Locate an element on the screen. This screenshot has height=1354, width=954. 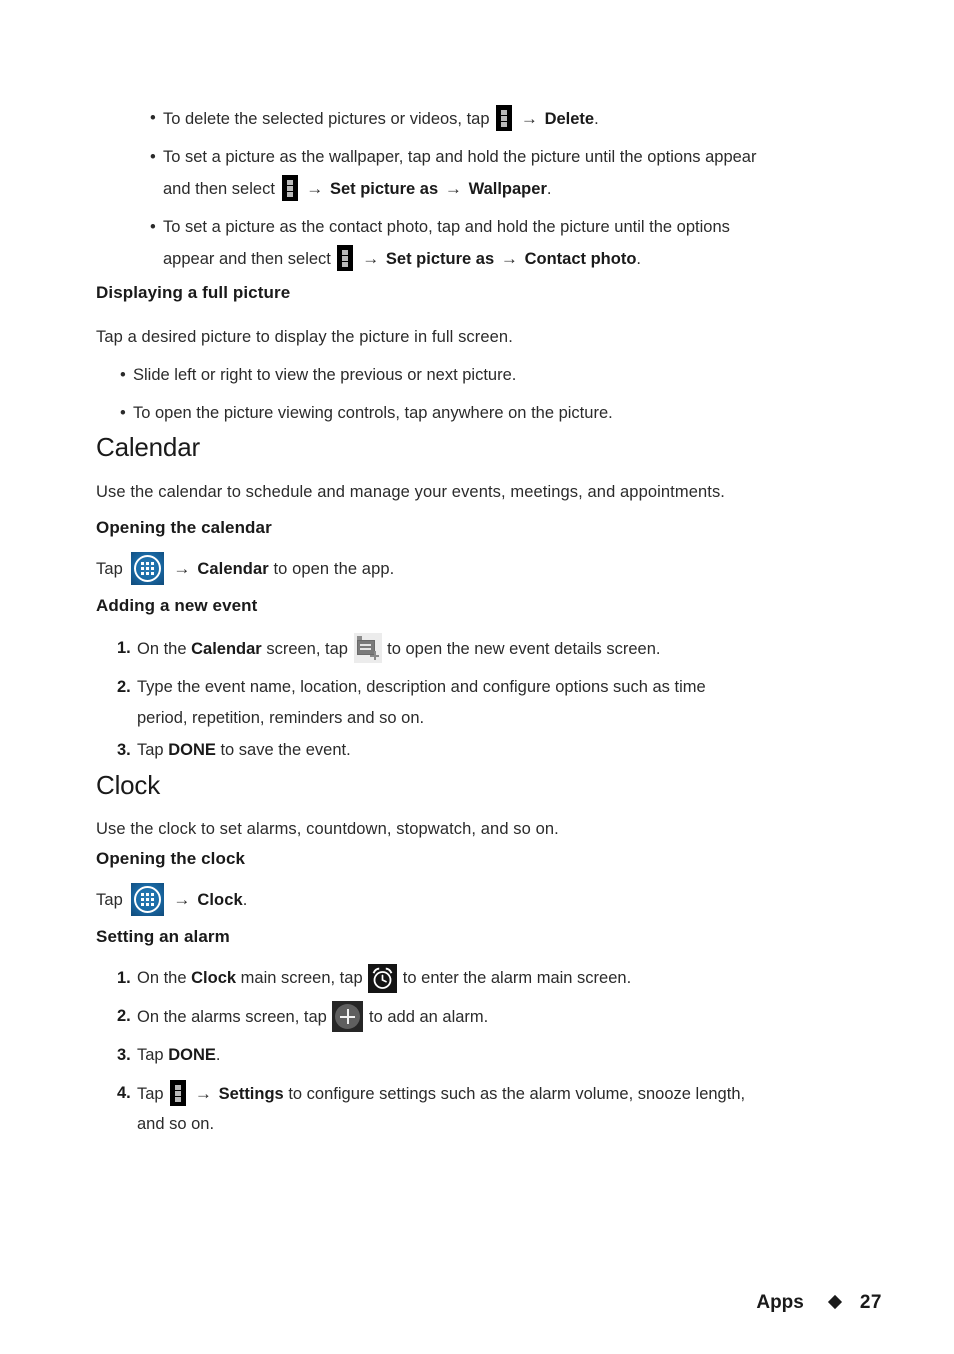
step-open-clock: Tap → Clock. is located at coordinates (496, 899).